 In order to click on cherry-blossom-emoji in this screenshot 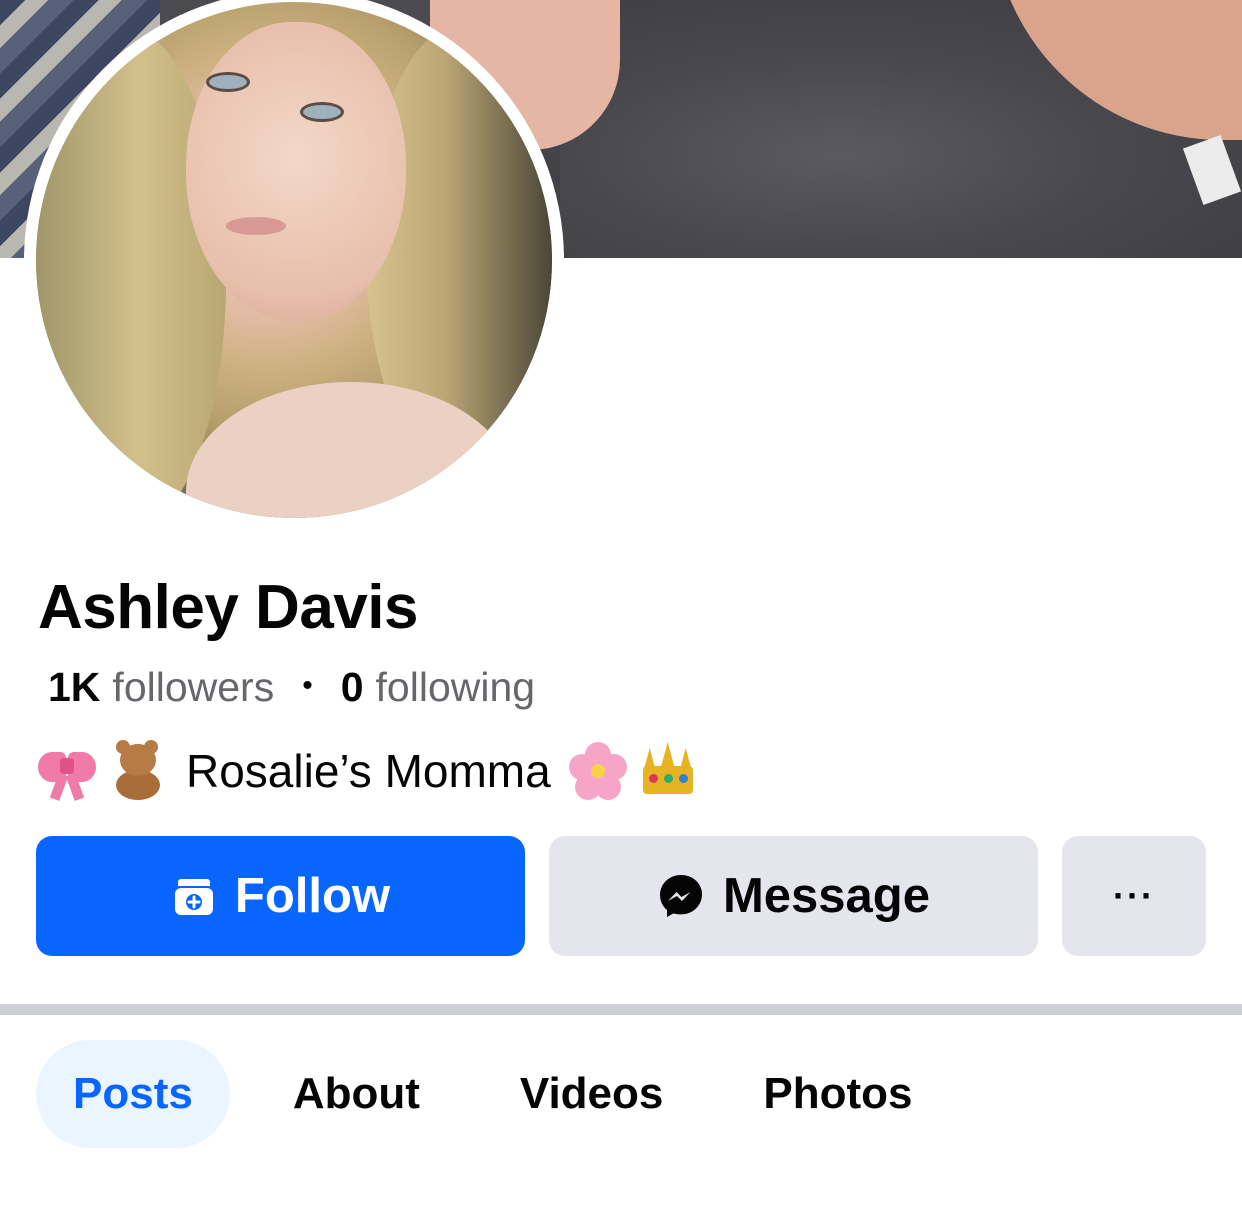, I will do `click(598, 771)`.